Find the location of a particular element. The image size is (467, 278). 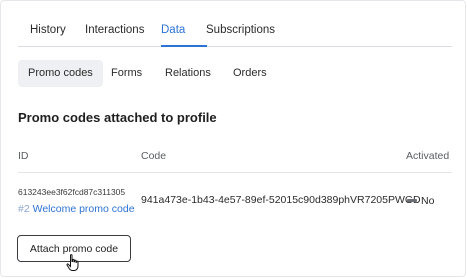

promo-name-link: Welcome promo code is located at coordinates (84, 209).